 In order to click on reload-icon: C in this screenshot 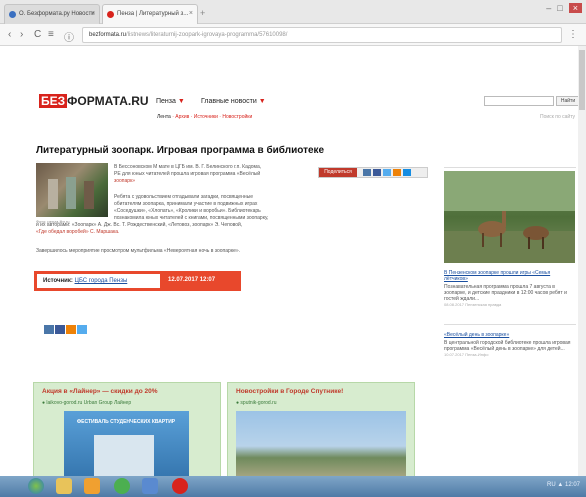, I will do `click(37, 34)`.